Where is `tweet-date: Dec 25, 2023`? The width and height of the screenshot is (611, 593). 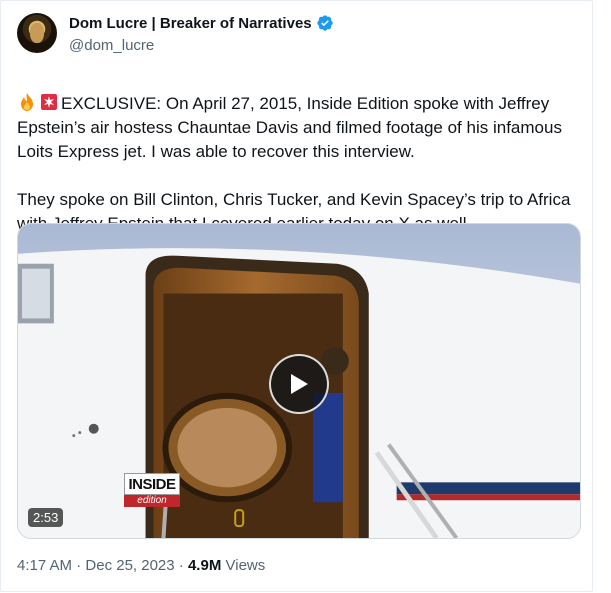
tweet-date: Dec 25, 2023 is located at coordinates (129, 565).